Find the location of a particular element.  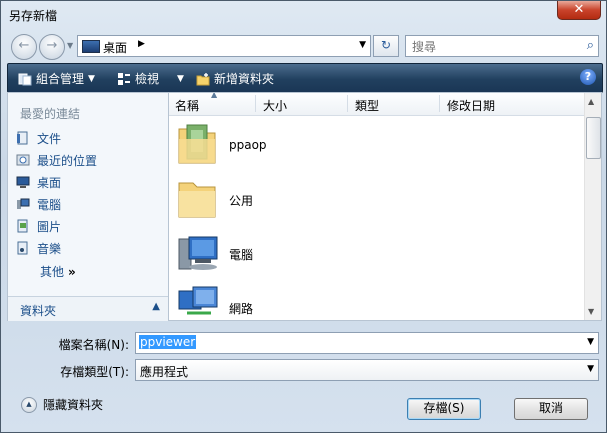

favorite-links-header: 最愛的連結 is located at coordinates (50, 114).